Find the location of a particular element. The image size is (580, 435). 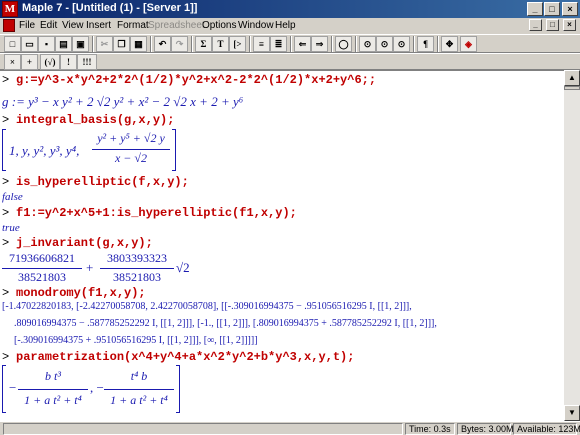

zoom-150-icon: ⊙ is located at coordinates (384, 44).